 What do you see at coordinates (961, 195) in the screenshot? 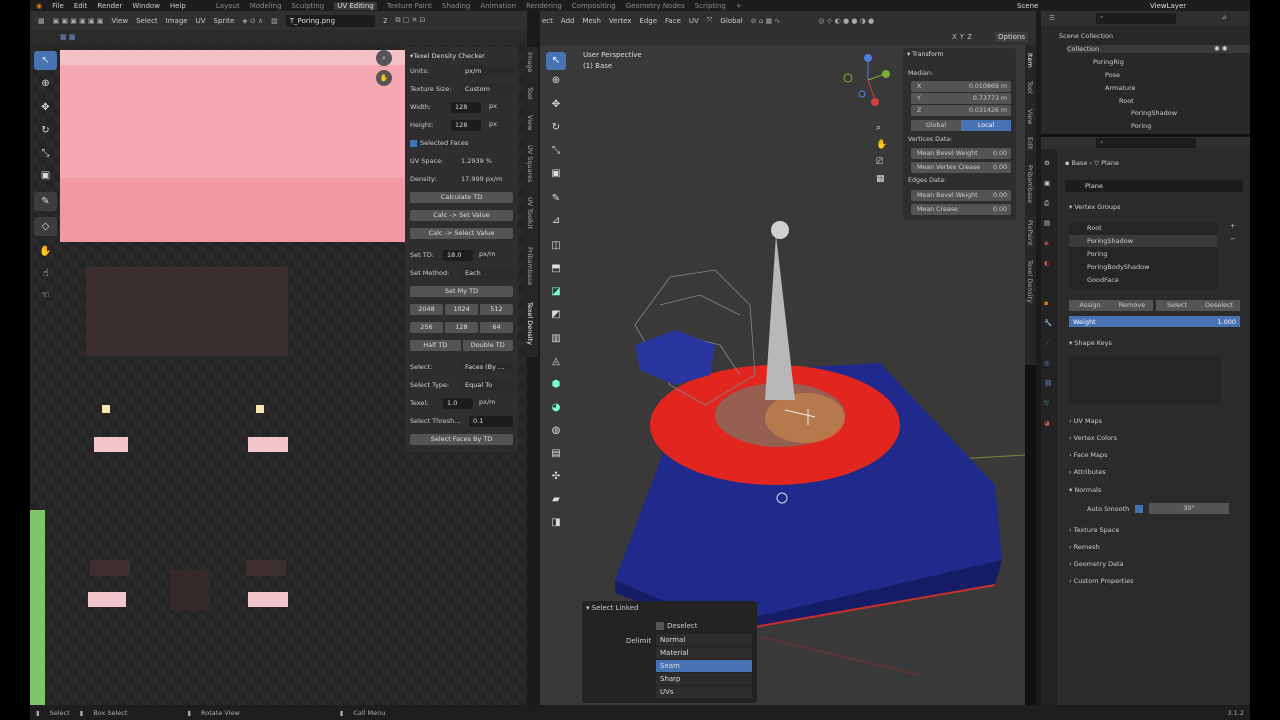
I see `edge-bevel-weight-field: Mean Bevel Weight 0.00` at bounding box center [961, 195].